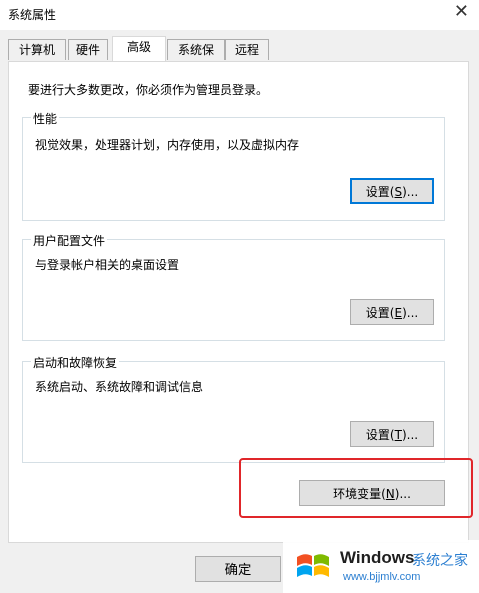  What do you see at coordinates (380, 313) in the screenshot?
I see `user-profiles-button-pre: 设置(` at bounding box center [380, 313].